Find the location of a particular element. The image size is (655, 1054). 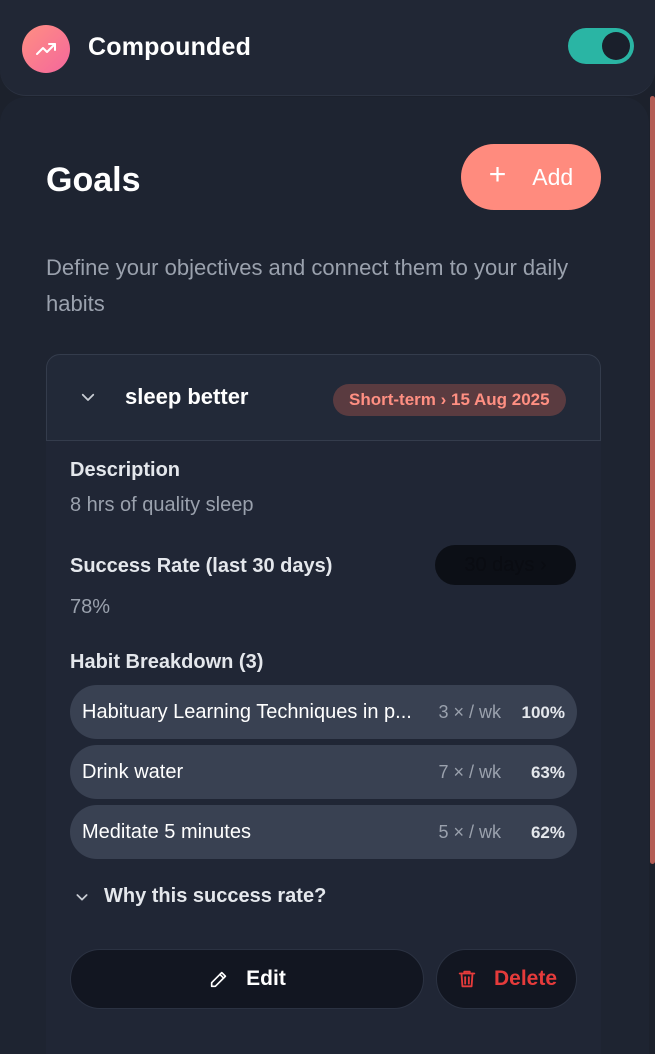

success-rate-label: Success Rate (last 30 days) is located at coordinates (201, 566).